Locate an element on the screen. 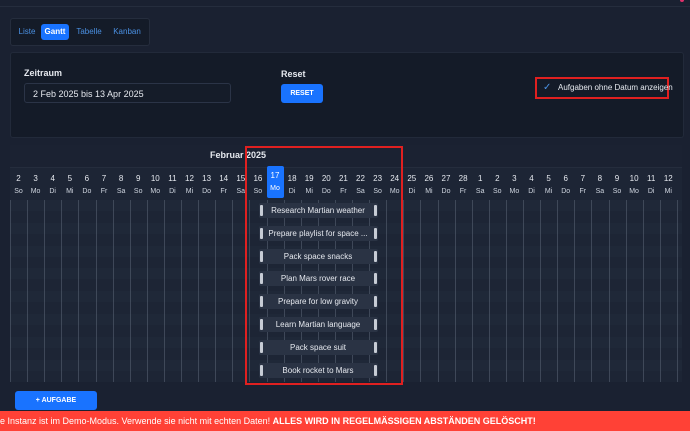 The width and height of the screenshot is (690, 431). create-task-button: + AUFGABE ERSTELLEN is located at coordinates (56, 407).